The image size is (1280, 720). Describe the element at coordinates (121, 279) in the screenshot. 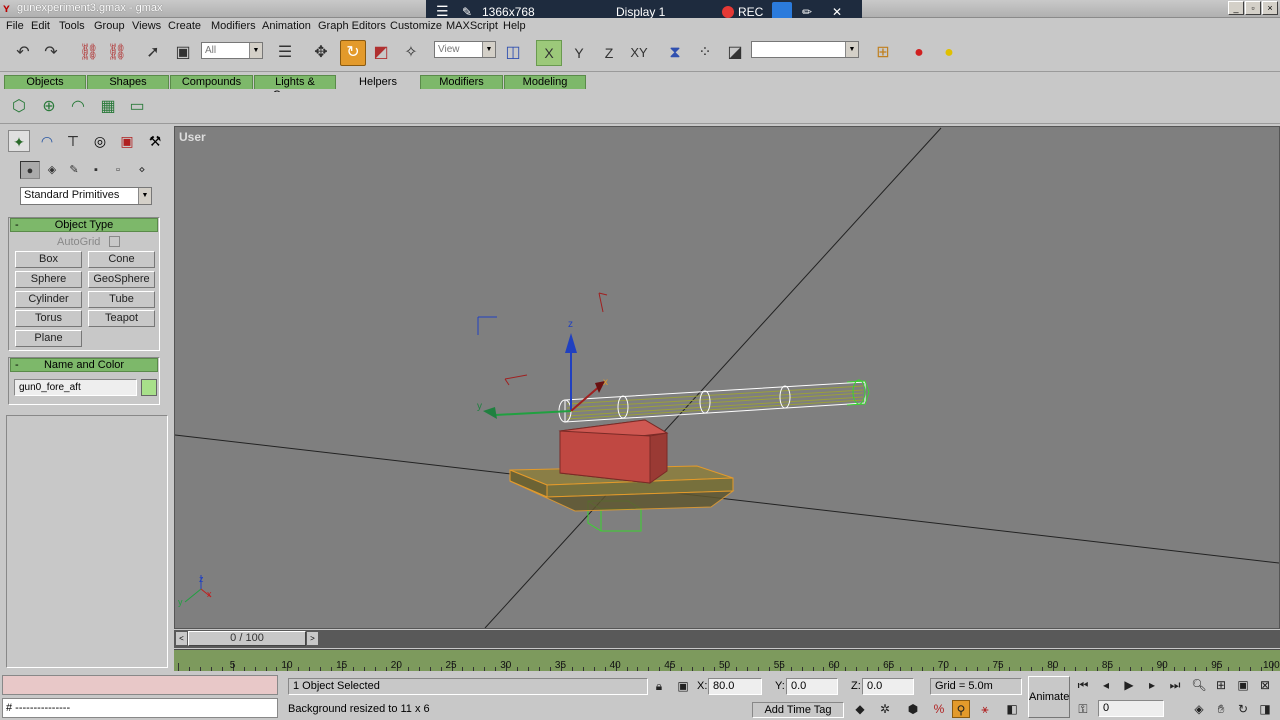

I see `geosphere-button: GeoSphere` at that location.